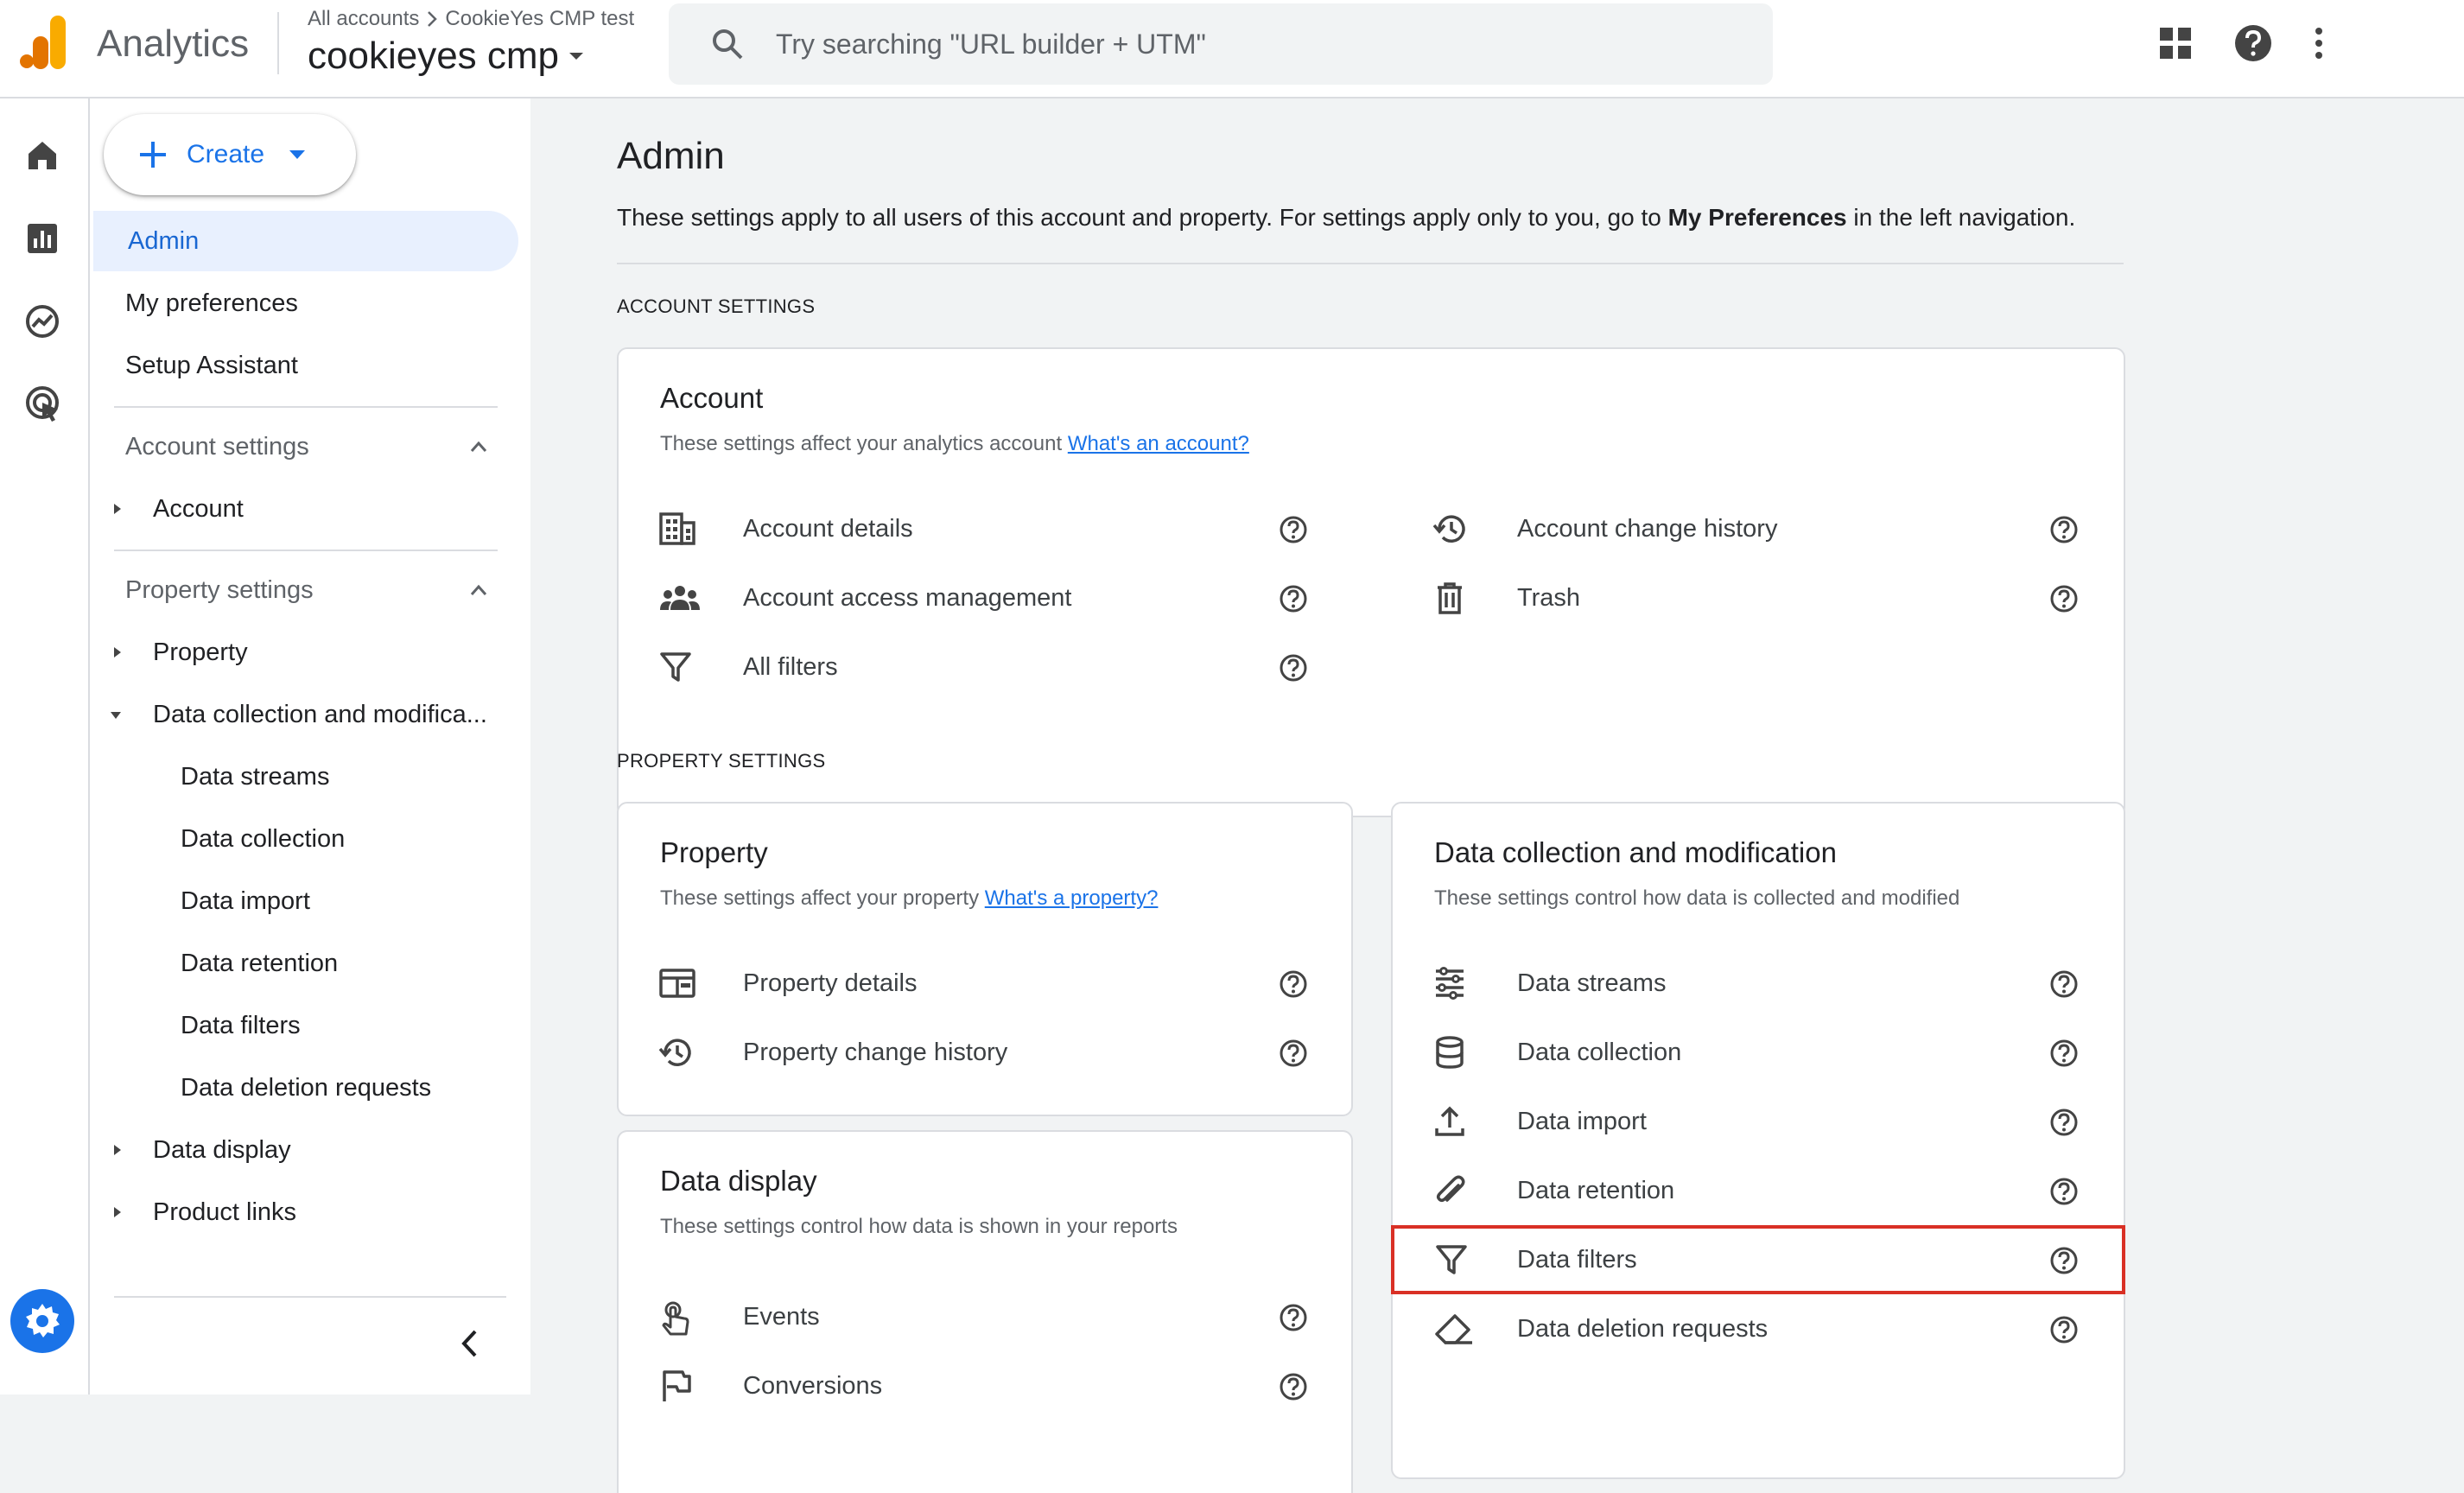  Describe the element at coordinates (306, 1088) in the screenshot. I see `nav-item-label: Data deletion requests` at that location.